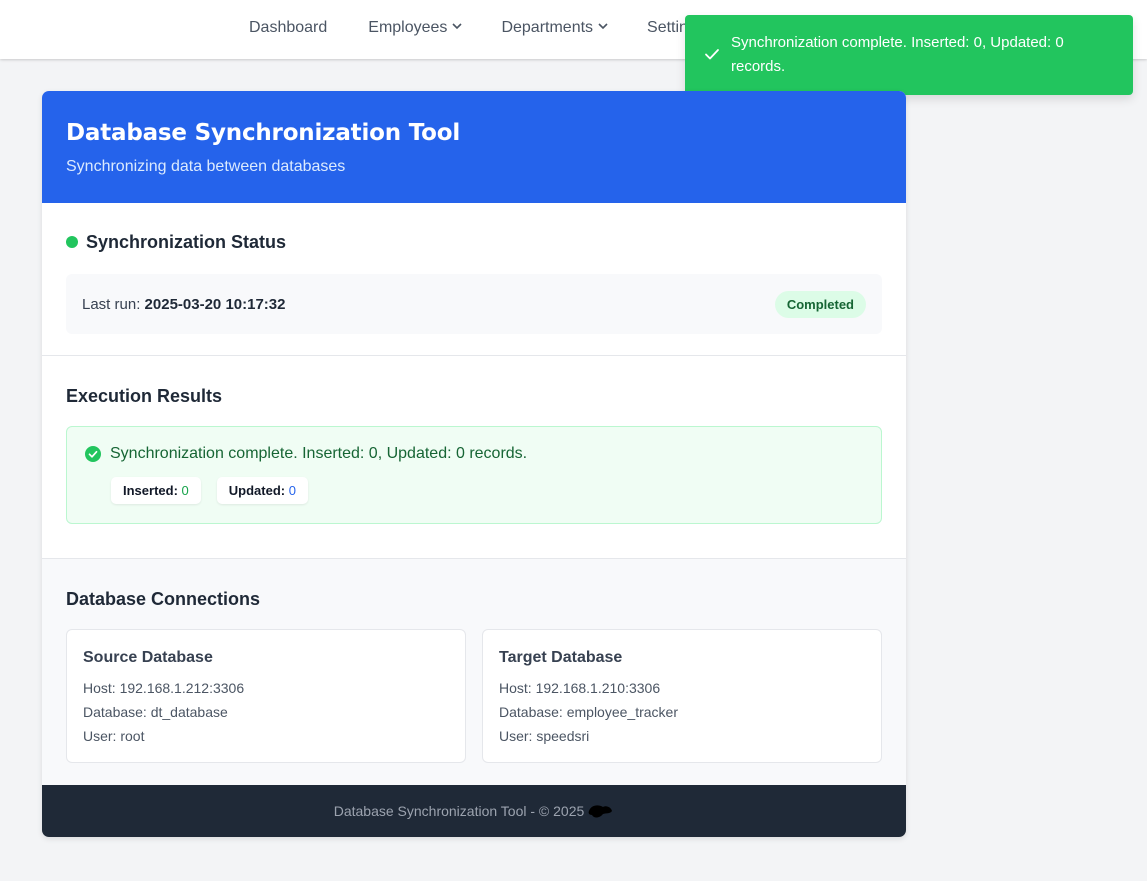 The width and height of the screenshot is (1147, 881). Describe the element at coordinates (459, 811) in the screenshot. I see `footer-text: Database Synchronization Tool - © 2025` at that location.